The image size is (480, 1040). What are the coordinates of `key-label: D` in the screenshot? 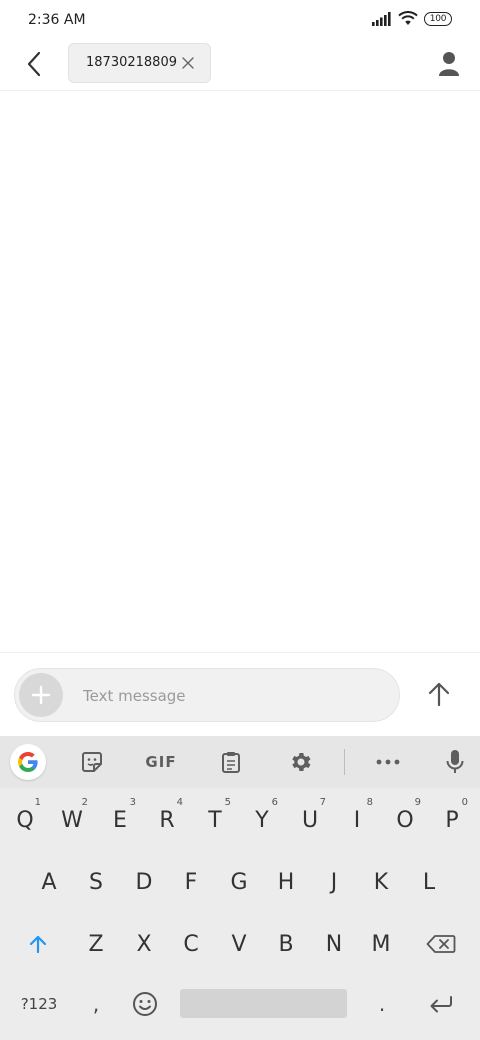 It's located at (144, 882).